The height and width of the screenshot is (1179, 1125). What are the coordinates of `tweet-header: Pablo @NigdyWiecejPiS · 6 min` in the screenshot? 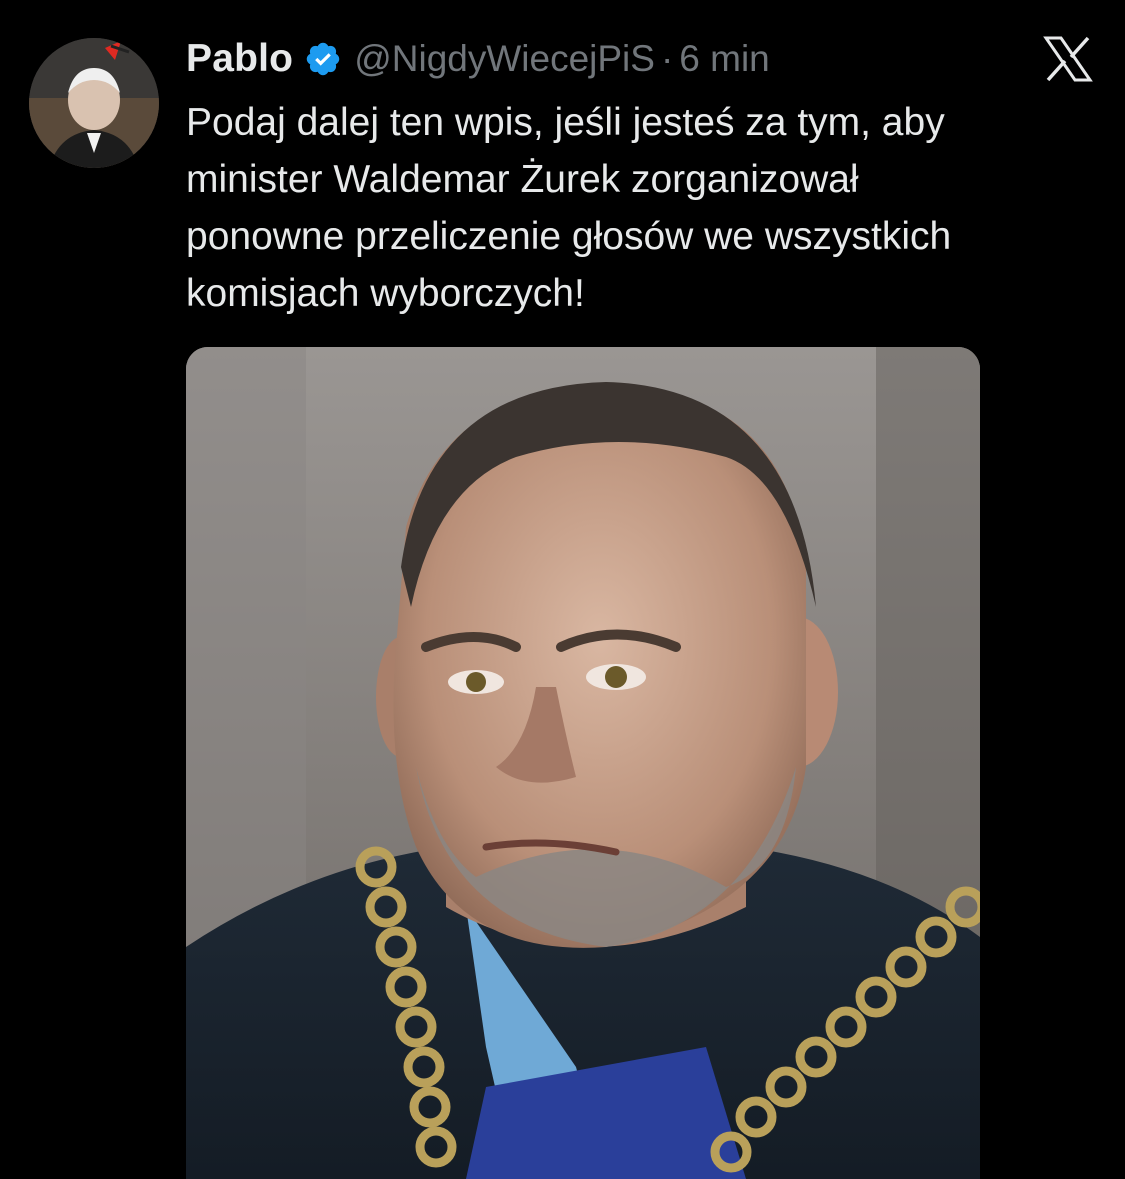 It's located at (478, 59).